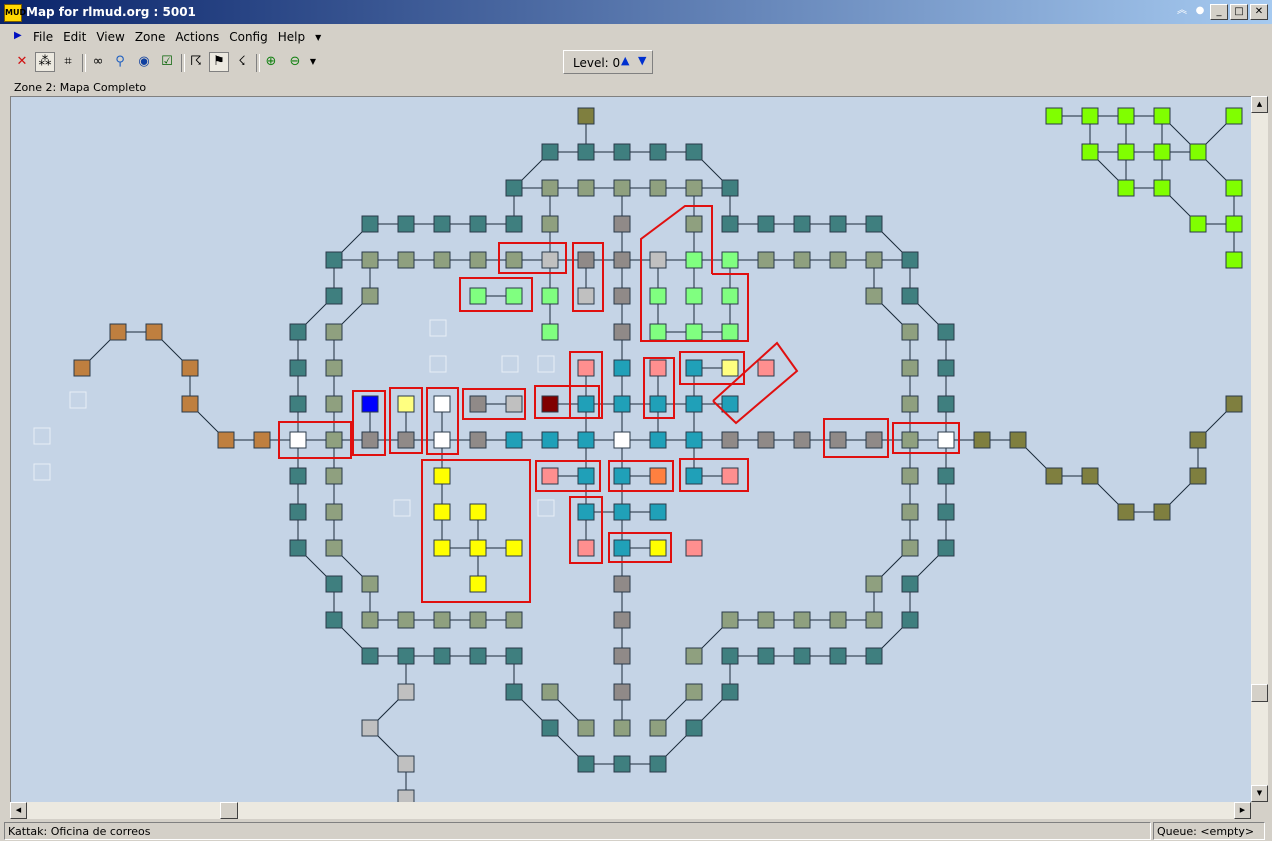 The height and width of the screenshot is (841, 1272). What do you see at coordinates (1242, 810) in the screenshot?
I see `scroll-right-icon: ▶` at bounding box center [1242, 810].